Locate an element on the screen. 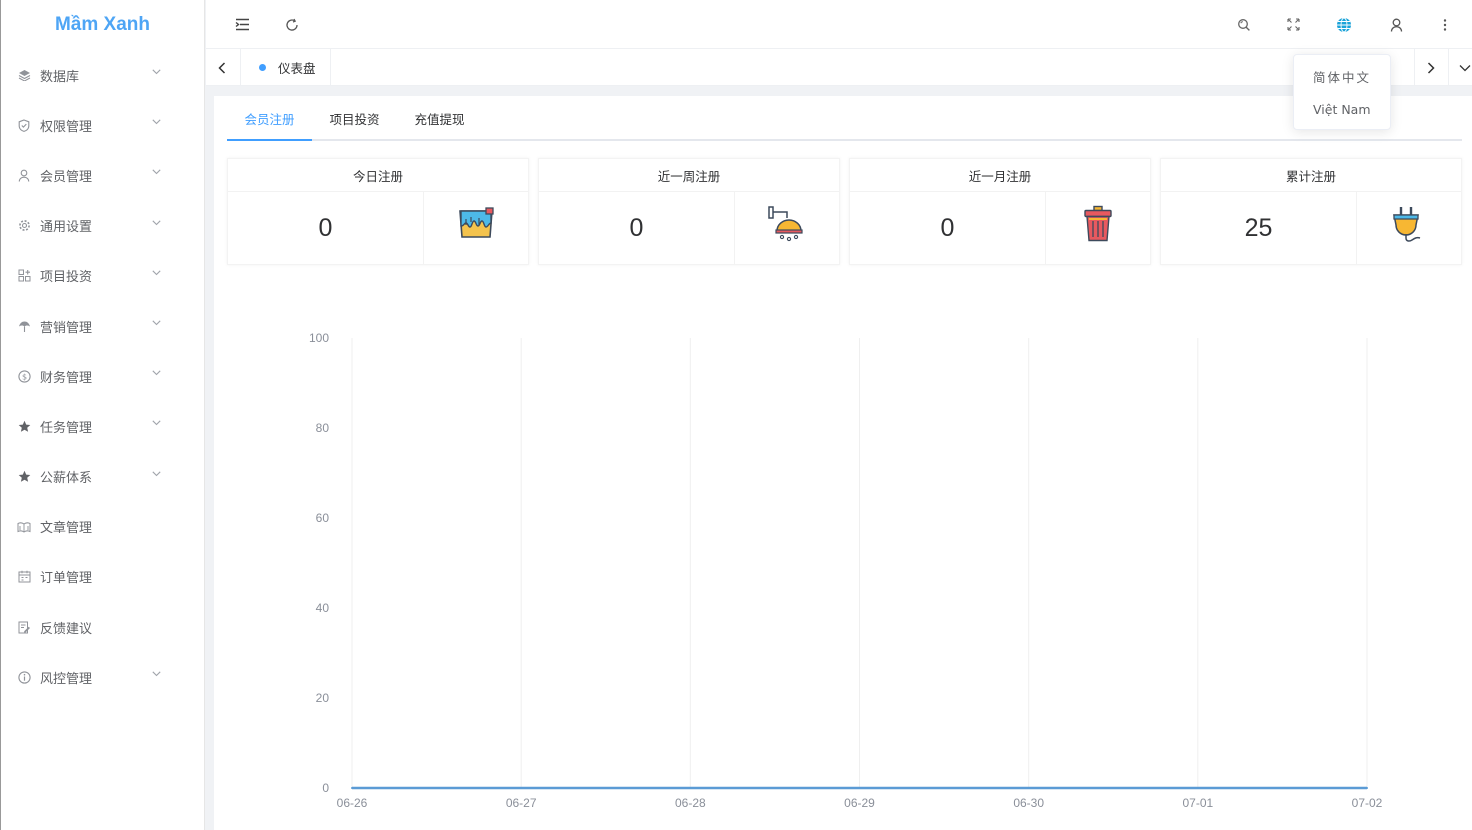 Image resolution: width=1472 pixels, height=830 pixels. refresh-icon is located at coordinates (292, 24).